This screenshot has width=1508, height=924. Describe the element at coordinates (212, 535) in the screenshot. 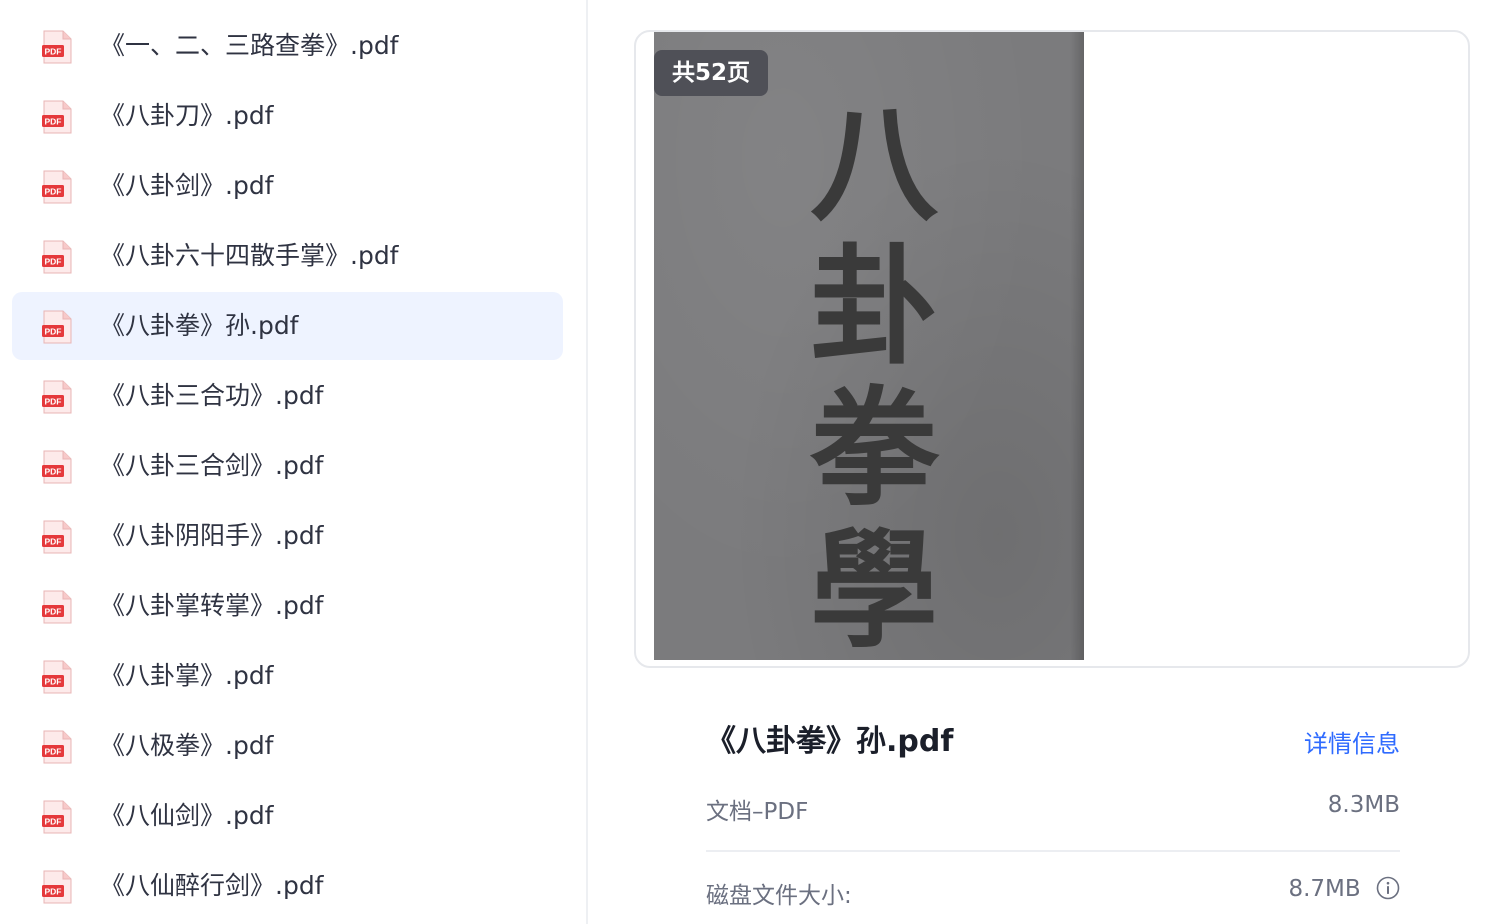

I see `file-name: 《八卦阴阳手》.pdf` at that location.